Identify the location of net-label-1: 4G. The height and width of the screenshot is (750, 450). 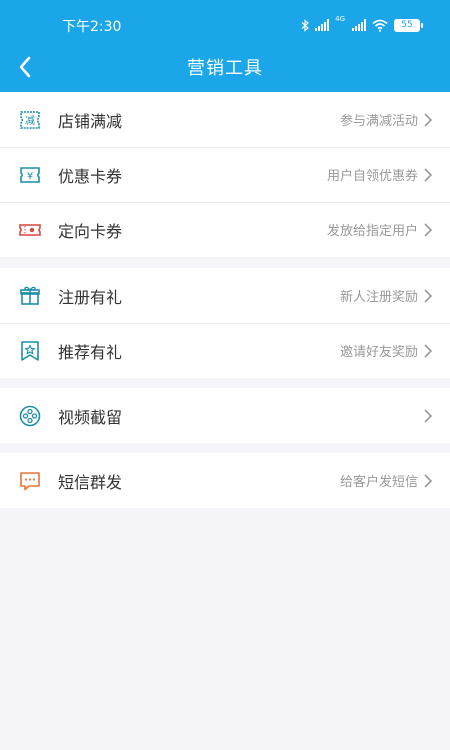
(340, 19).